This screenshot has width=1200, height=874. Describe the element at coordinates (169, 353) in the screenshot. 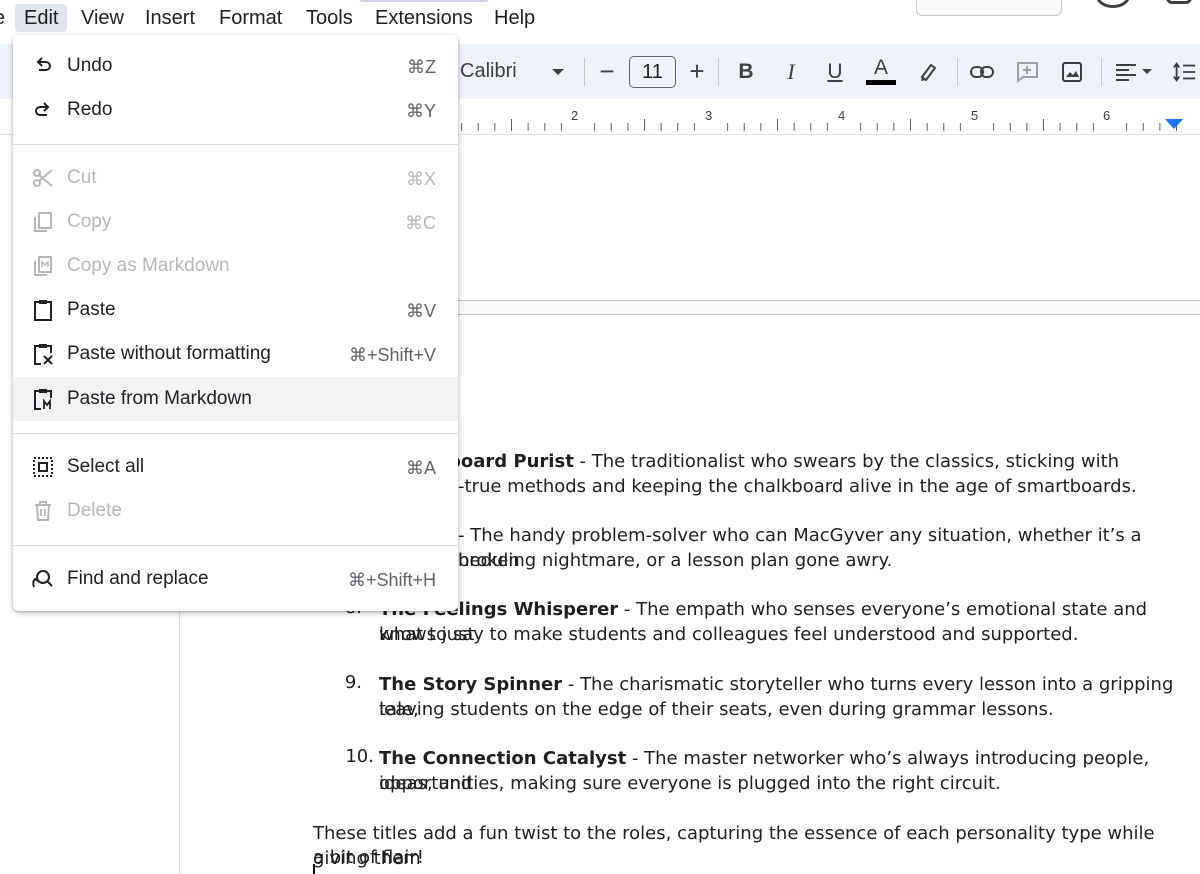

I see `menu-item-label: Paste without formatting` at that location.